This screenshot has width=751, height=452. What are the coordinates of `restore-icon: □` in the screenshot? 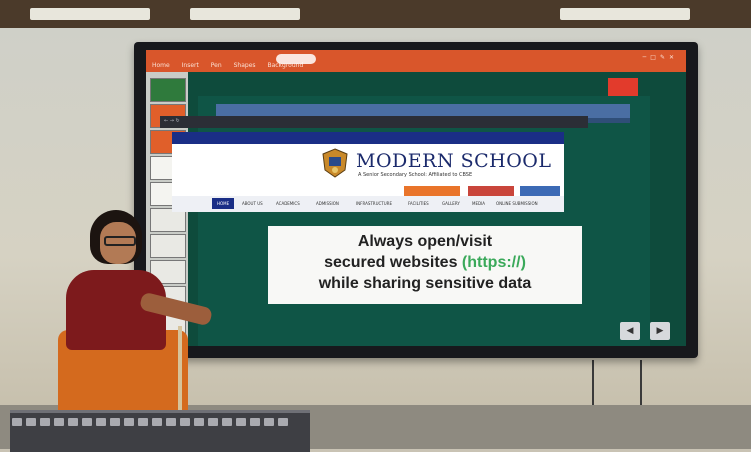 It's located at (655, 57).